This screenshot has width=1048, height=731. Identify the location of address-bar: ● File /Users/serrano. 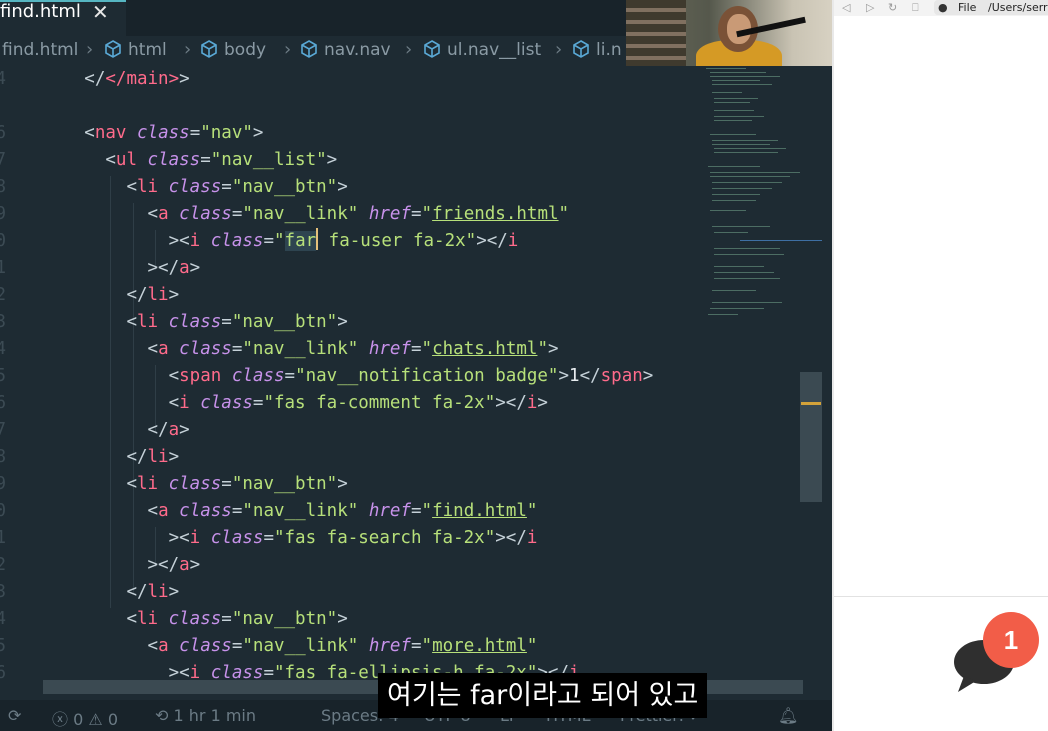
(991, 7).